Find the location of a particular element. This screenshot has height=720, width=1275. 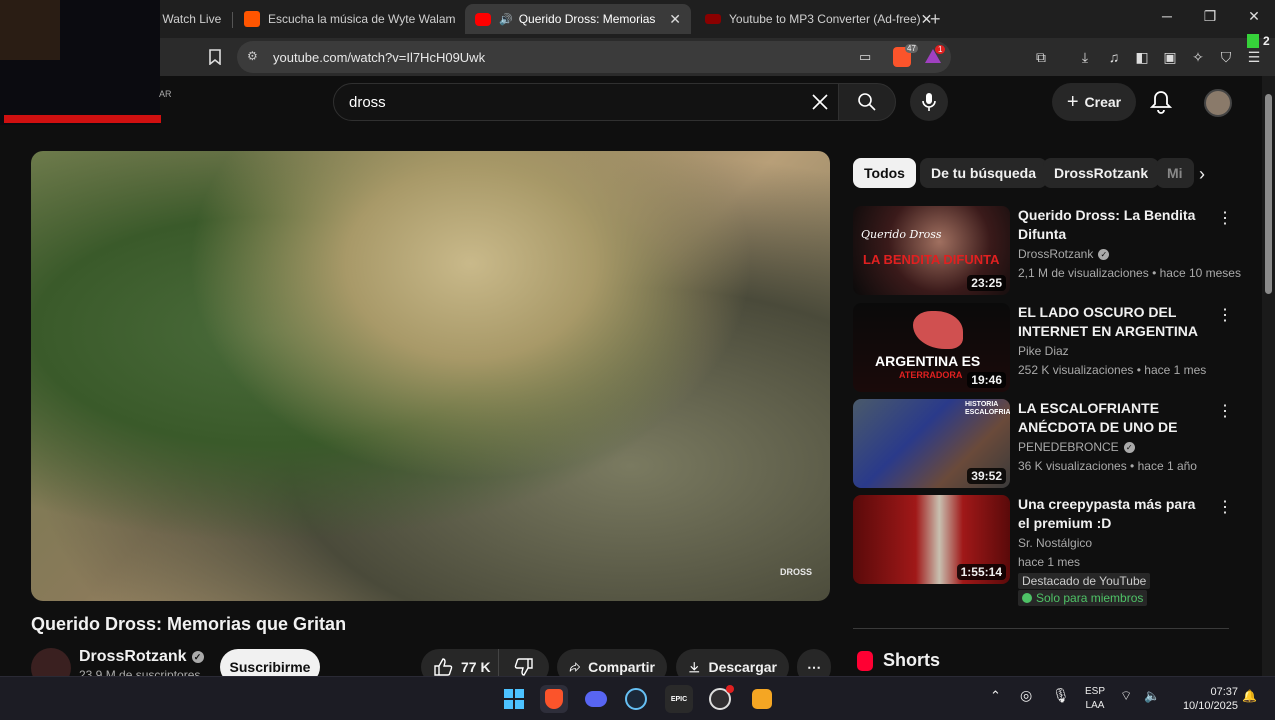

webcam-label: AR is located at coordinates (165, 94).